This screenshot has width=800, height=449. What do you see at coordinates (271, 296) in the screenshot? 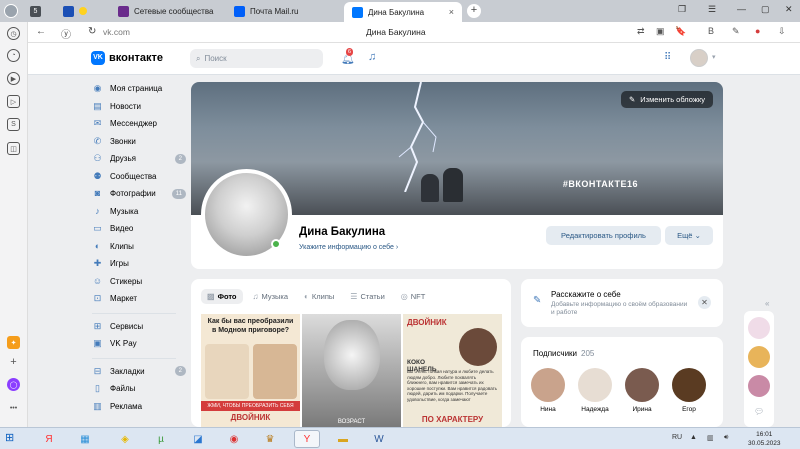
I see `tab-music: ♫ Музыка` at bounding box center [271, 296].